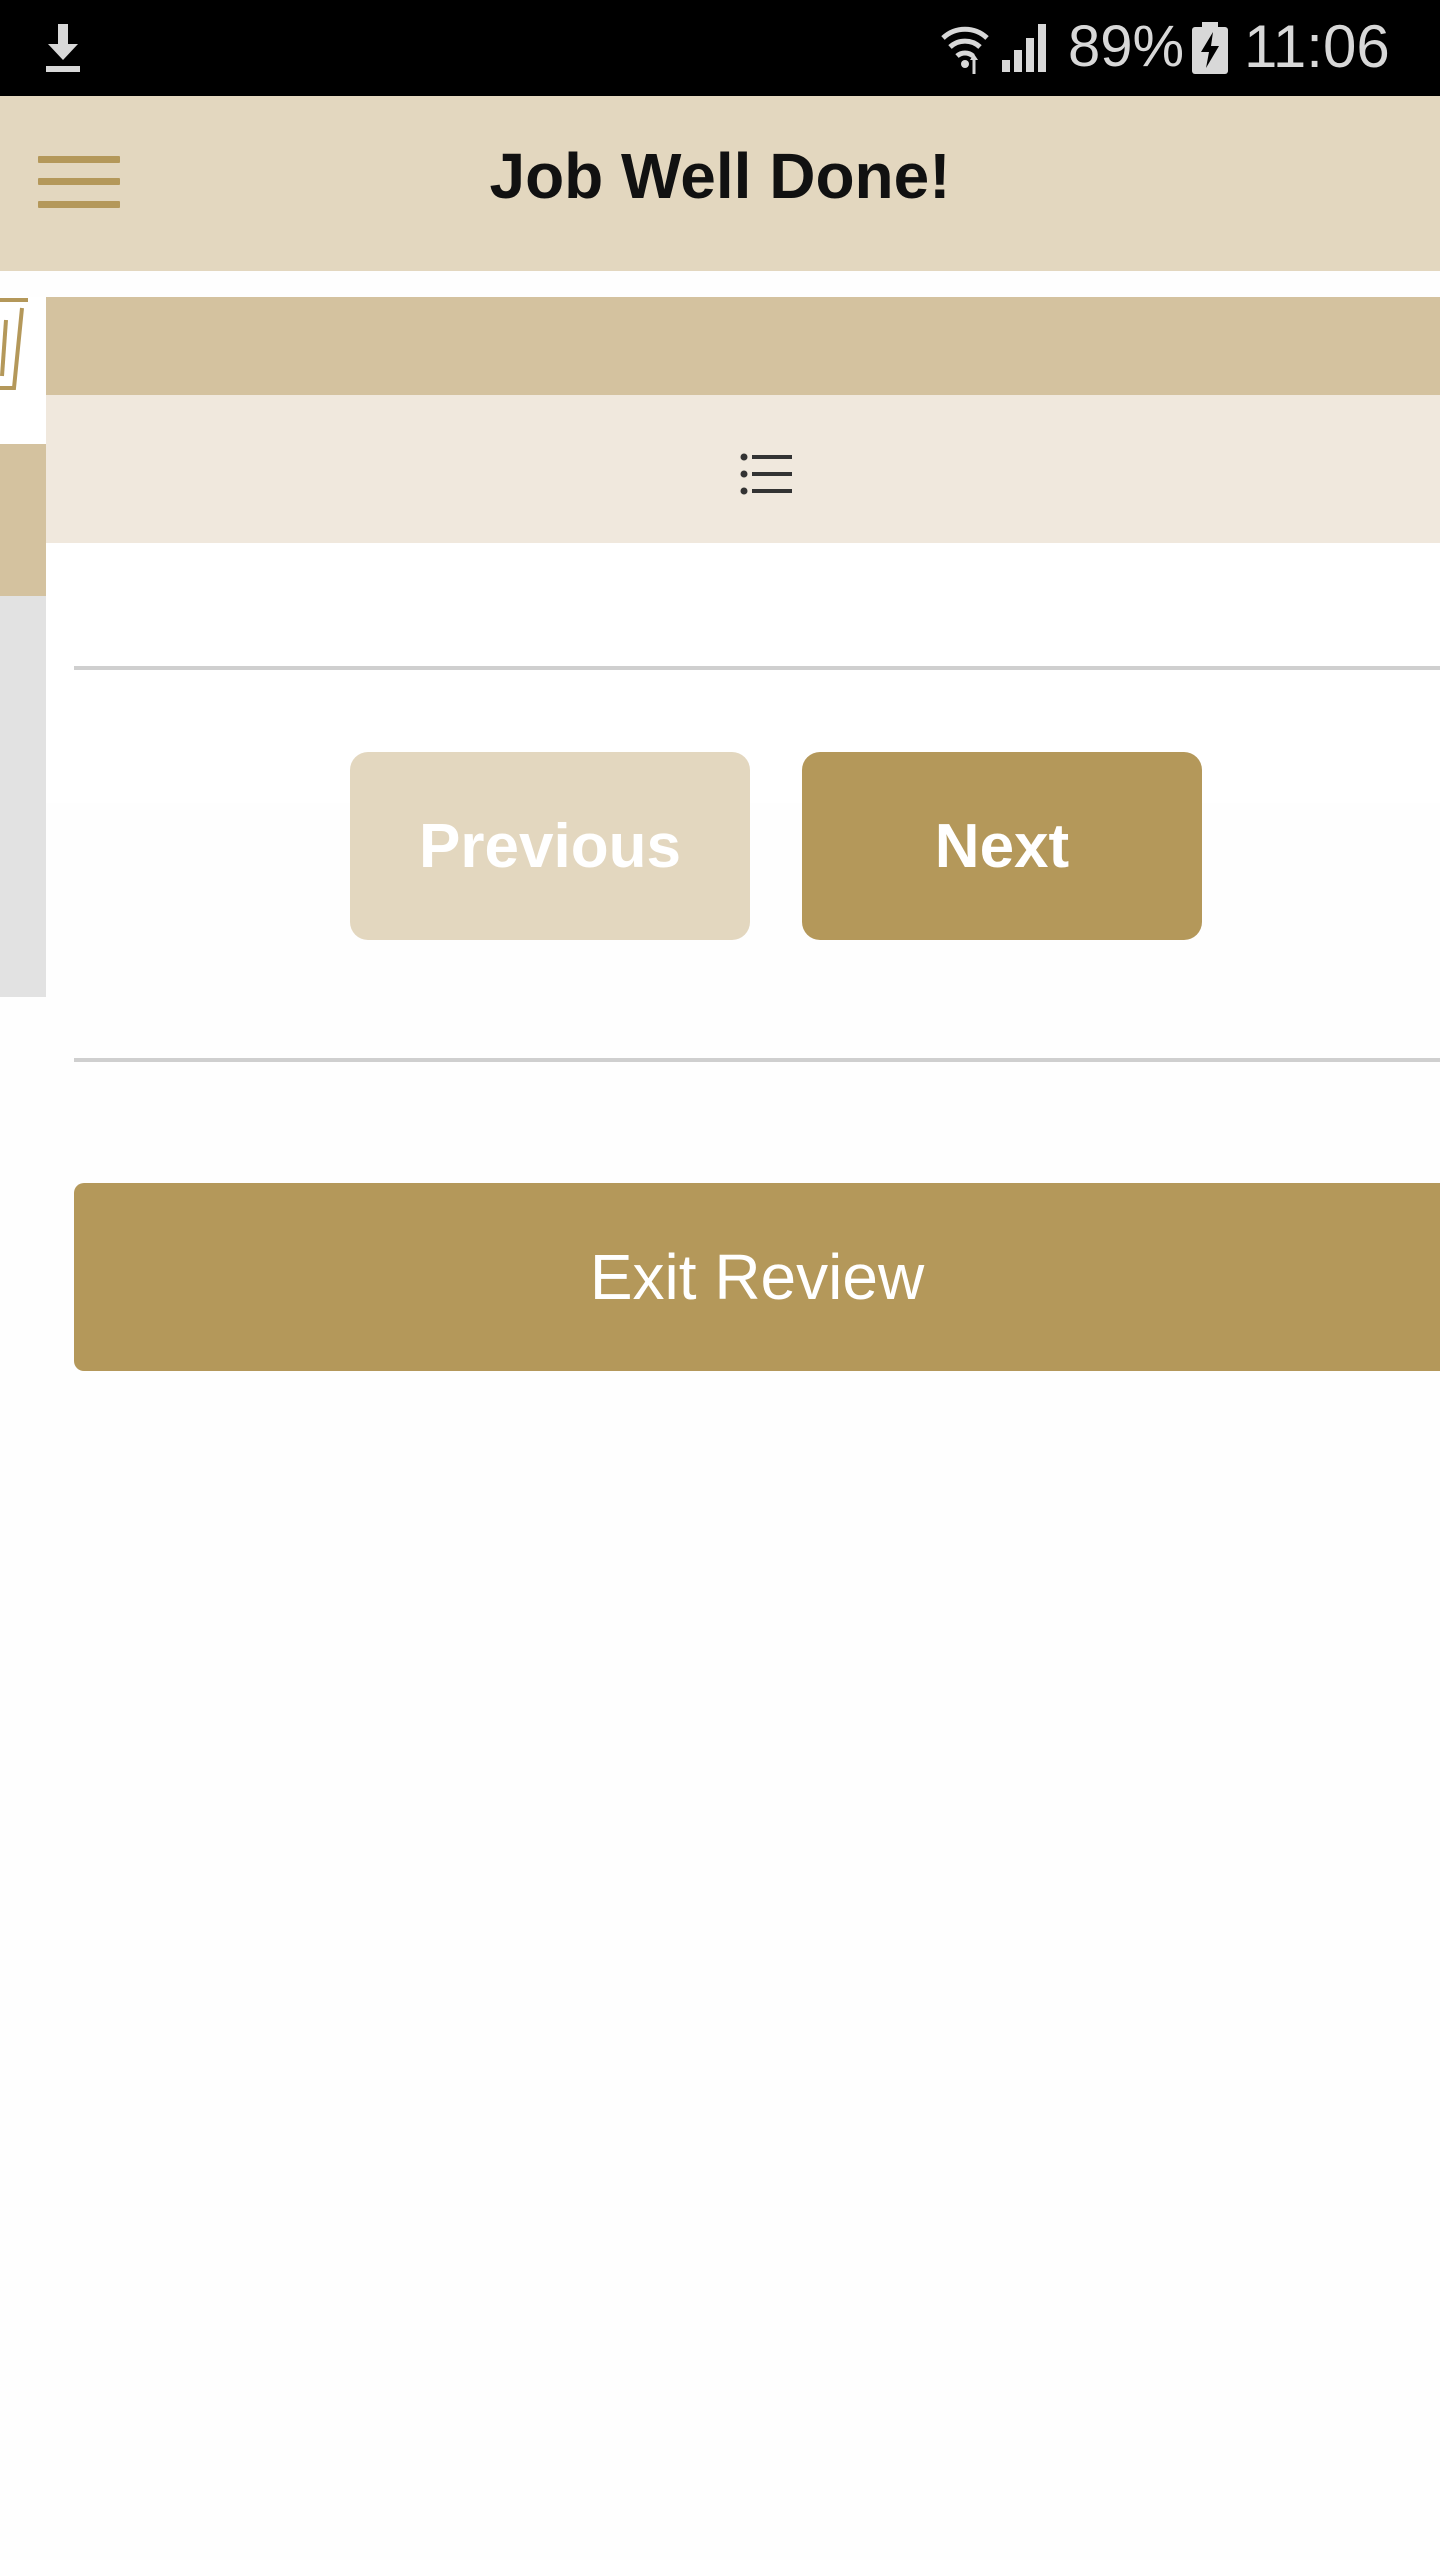  What do you see at coordinates (720, 48) in the screenshot?
I see `status-bar: 89% 11:06` at bounding box center [720, 48].